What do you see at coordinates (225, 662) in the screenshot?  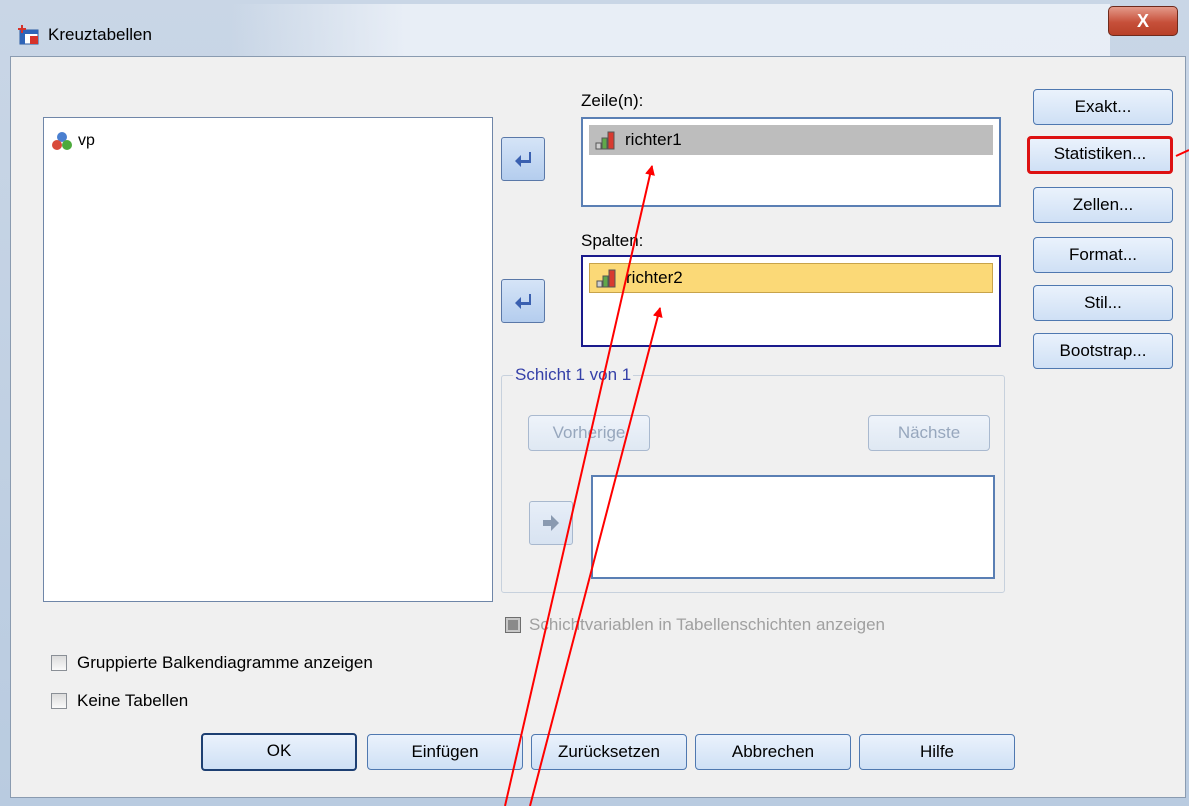 I see `bar-charts-label: Gruppierte Balkendiagramme anzeigen` at bounding box center [225, 662].